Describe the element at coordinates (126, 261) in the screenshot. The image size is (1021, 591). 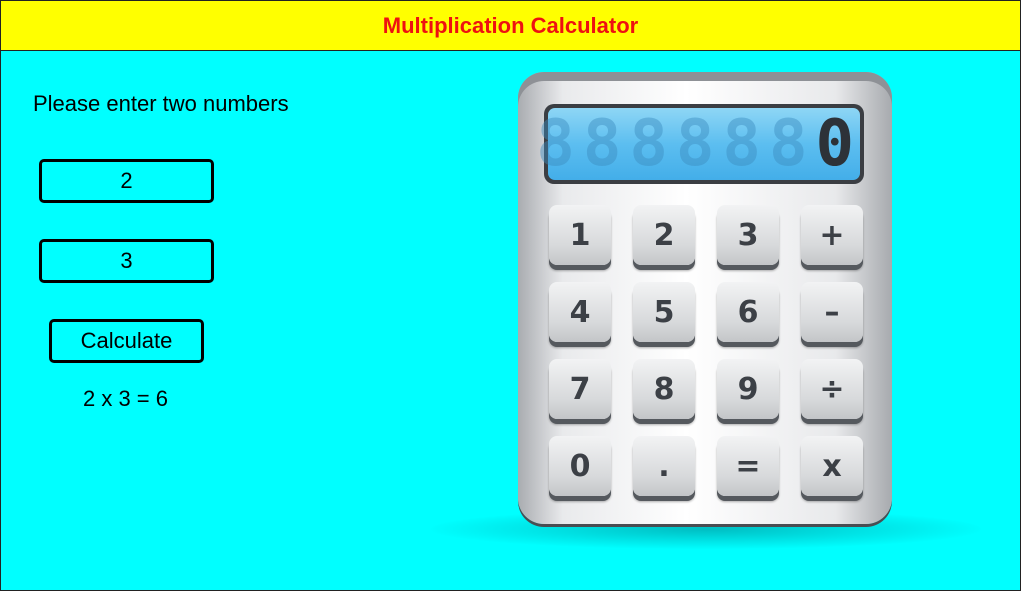
I see `second-number-input` at that location.